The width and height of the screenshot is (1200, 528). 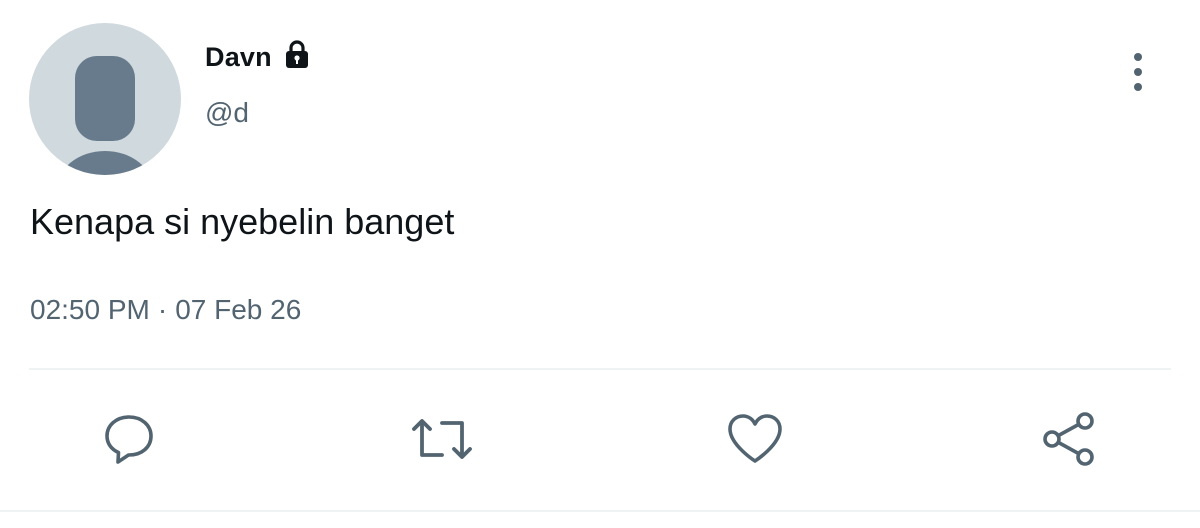 I want to click on heart-icon, so click(x=755, y=439).